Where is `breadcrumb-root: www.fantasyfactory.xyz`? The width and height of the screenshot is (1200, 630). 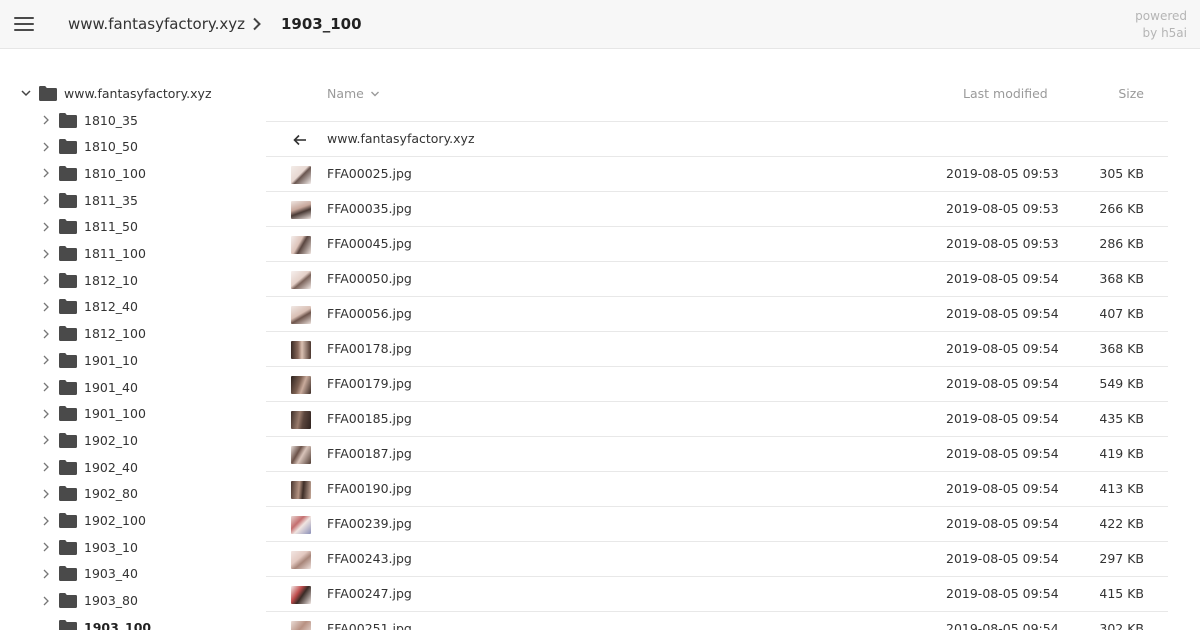 breadcrumb-root: www.fantasyfactory.xyz is located at coordinates (156, 24).